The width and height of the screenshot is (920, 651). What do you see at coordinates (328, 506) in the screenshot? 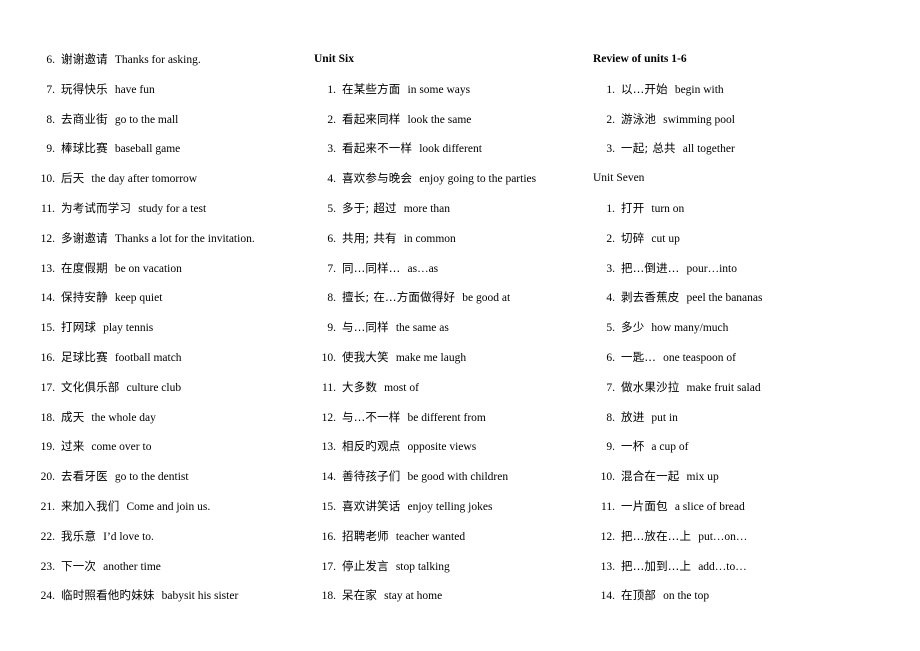
I see `entry-number: 15.` at bounding box center [328, 506].